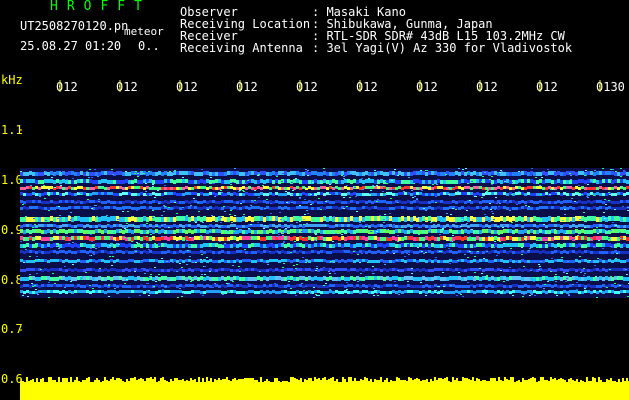  What do you see at coordinates (100, 7) in the screenshot?
I see `app-brand: HROFFT` at bounding box center [100, 7].